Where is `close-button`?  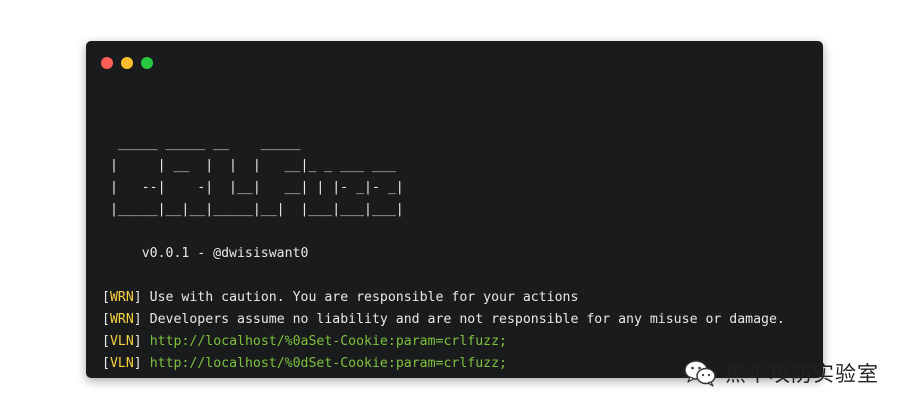
close-button is located at coordinates (107, 63).